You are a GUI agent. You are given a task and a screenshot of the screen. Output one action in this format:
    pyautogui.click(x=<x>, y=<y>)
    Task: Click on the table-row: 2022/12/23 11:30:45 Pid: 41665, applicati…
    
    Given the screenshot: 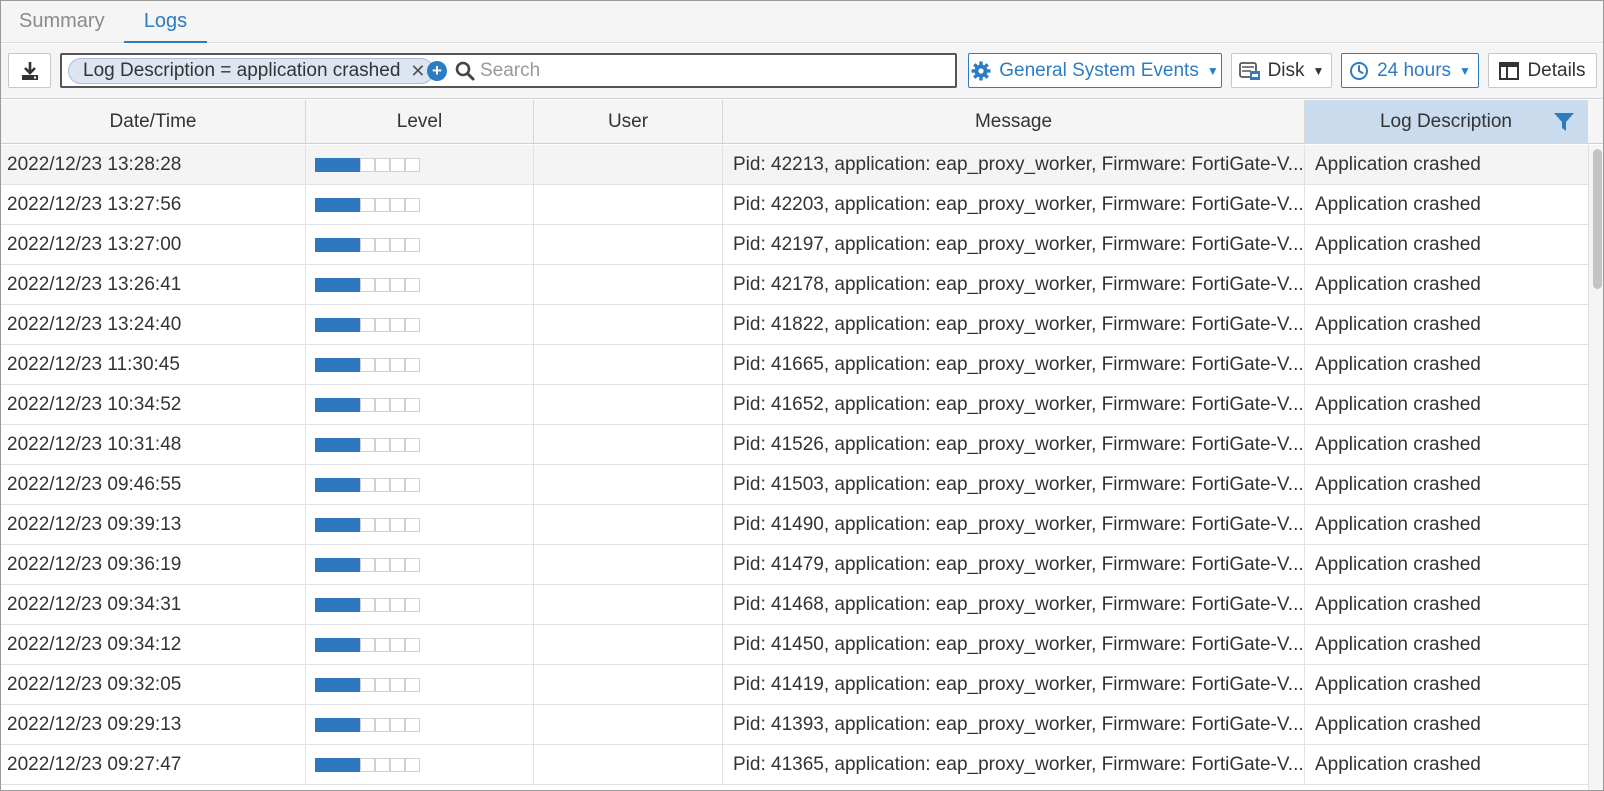 What is the action you would take?
    pyautogui.click(x=794, y=365)
    